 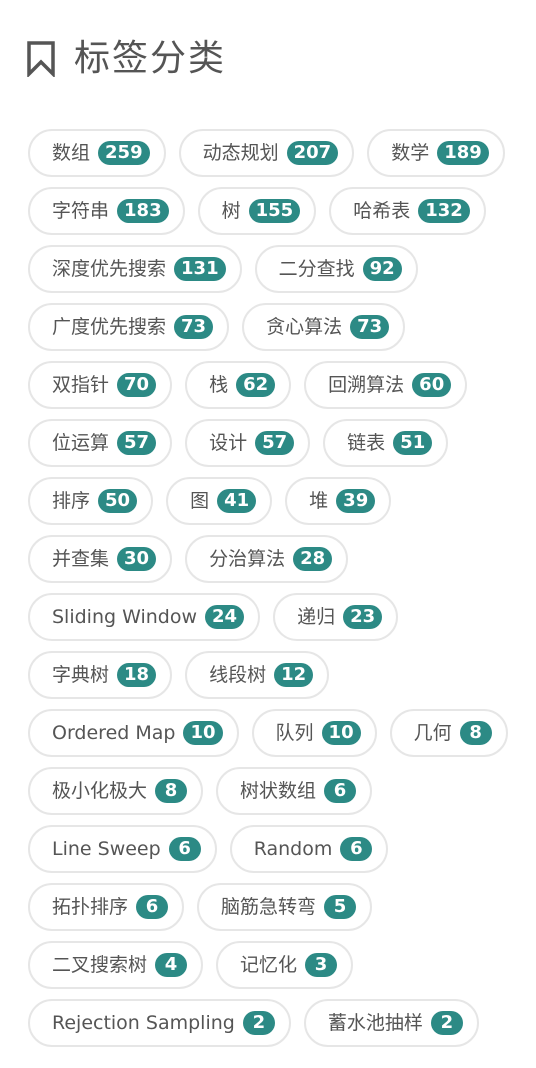 What do you see at coordinates (97, 153) in the screenshot?
I see `tag-item: 数组 259` at bounding box center [97, 153].